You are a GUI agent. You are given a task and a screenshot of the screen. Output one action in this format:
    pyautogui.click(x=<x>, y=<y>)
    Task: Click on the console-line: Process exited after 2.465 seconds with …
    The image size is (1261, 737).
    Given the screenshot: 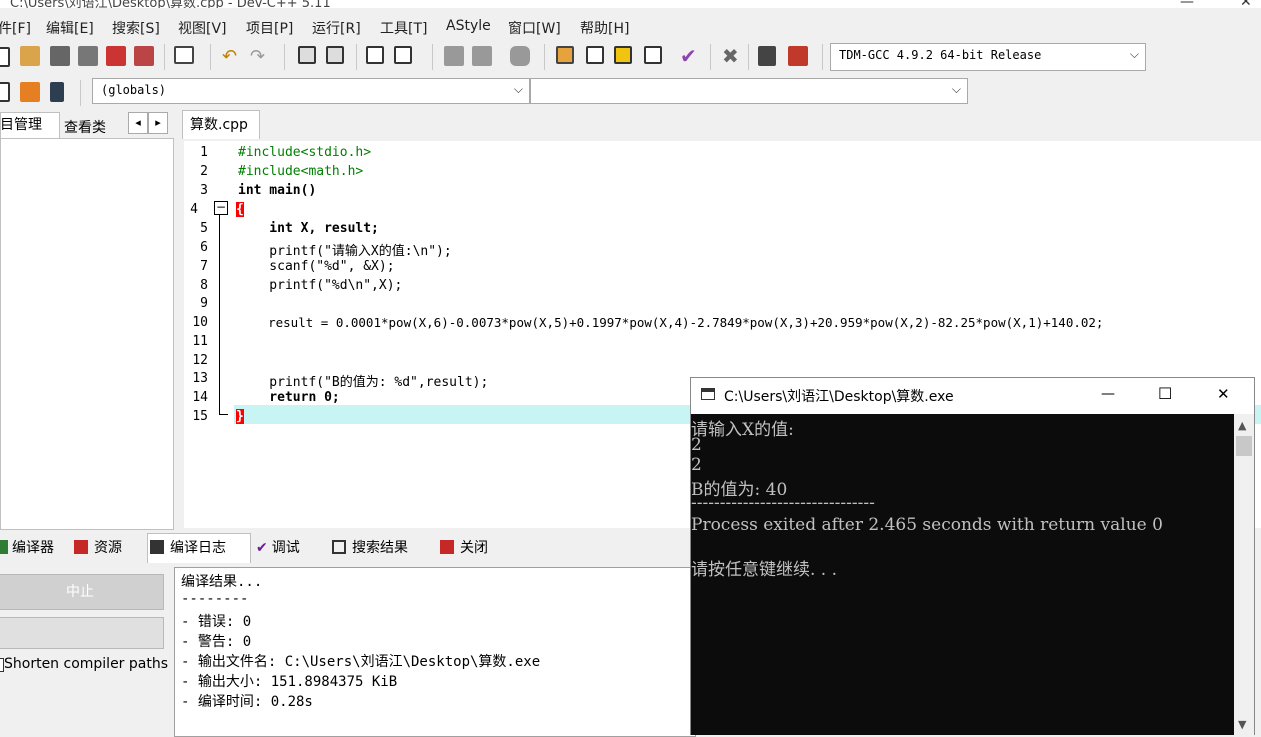 What is the action you would take?
    pyautogui.click(x=927, y=525)
    